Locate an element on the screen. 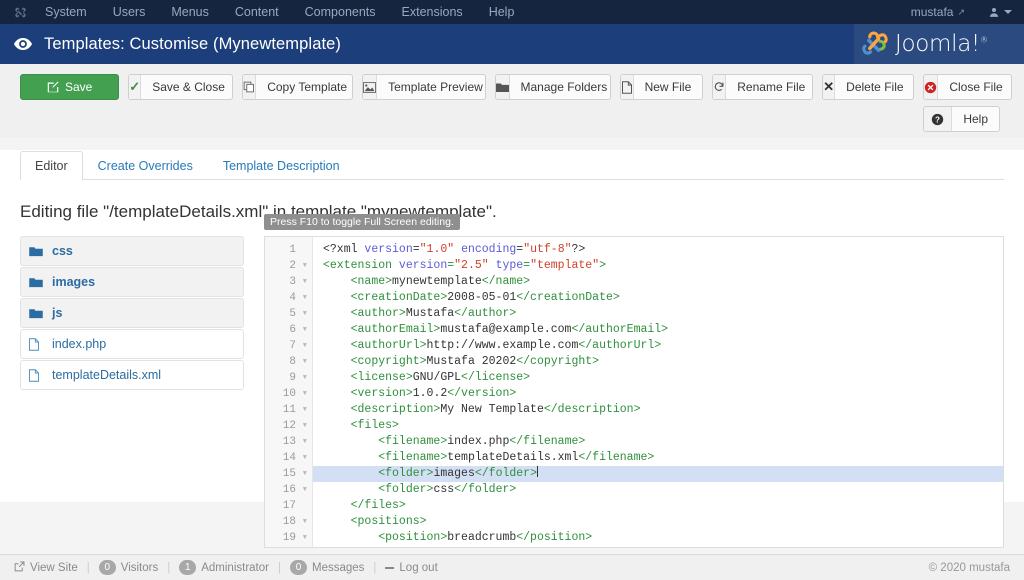  save-and-close-label: Save & Close is located at coordinates (188, 87).